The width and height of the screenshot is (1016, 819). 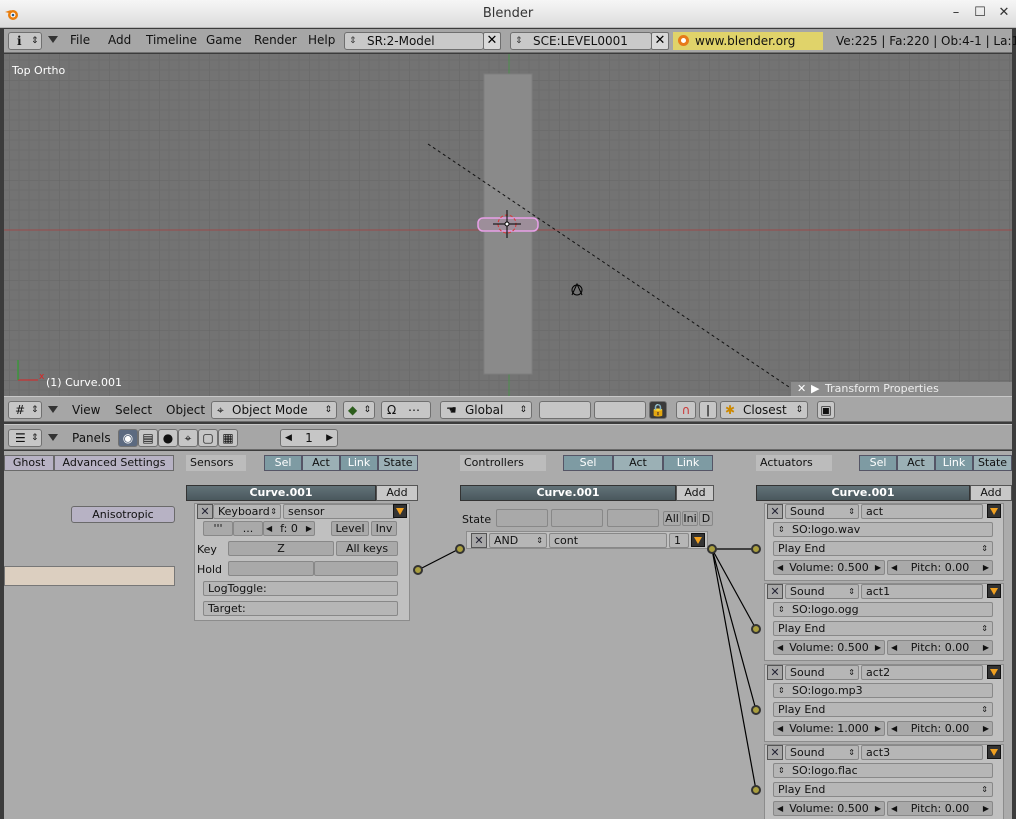 I want to click on menu-timeline: Timeline, so click(x=171, y=40).